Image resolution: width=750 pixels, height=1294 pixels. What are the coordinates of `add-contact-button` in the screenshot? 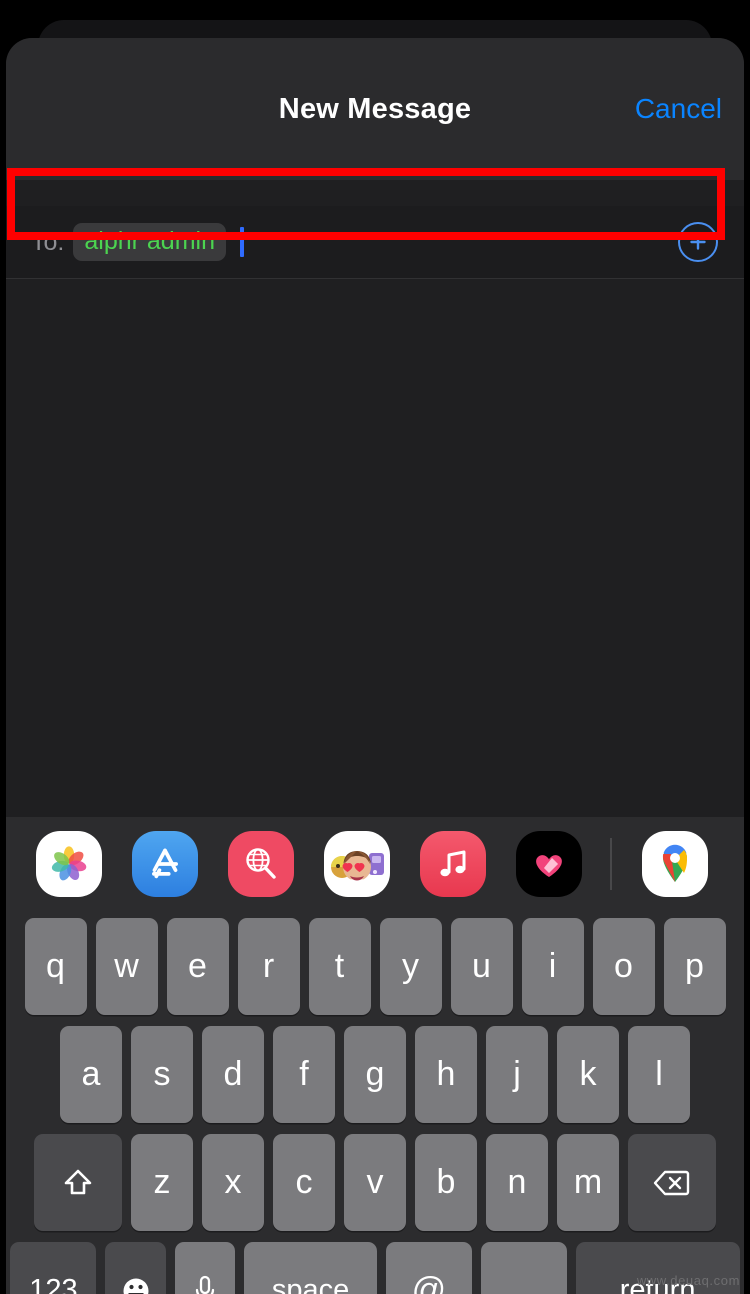 It's located at (698, 242).